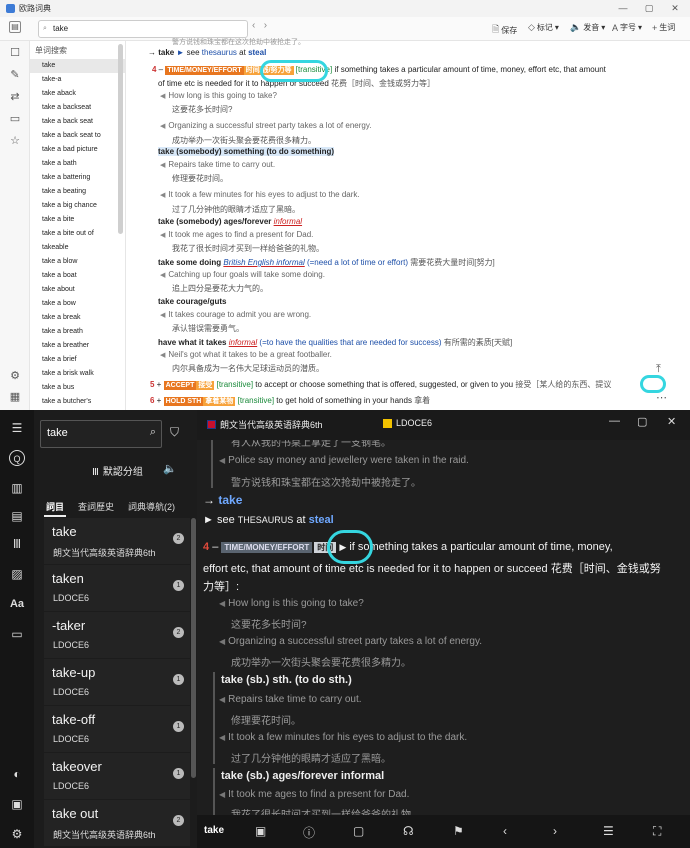 This screenshot has width=690, height=848. What do you see at coordinates (663, 27) in the screenshot?
I see `vocab-button: + 生词` at bounding box center [663, 27].